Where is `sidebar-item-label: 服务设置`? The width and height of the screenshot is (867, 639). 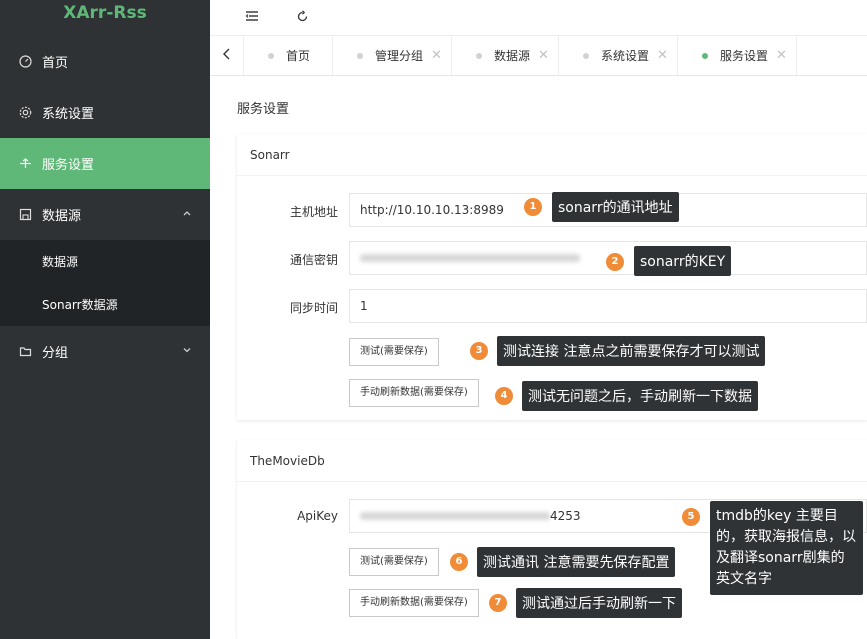
sidebar-item-label: 服务设置 is located at coordinates (68, 165).